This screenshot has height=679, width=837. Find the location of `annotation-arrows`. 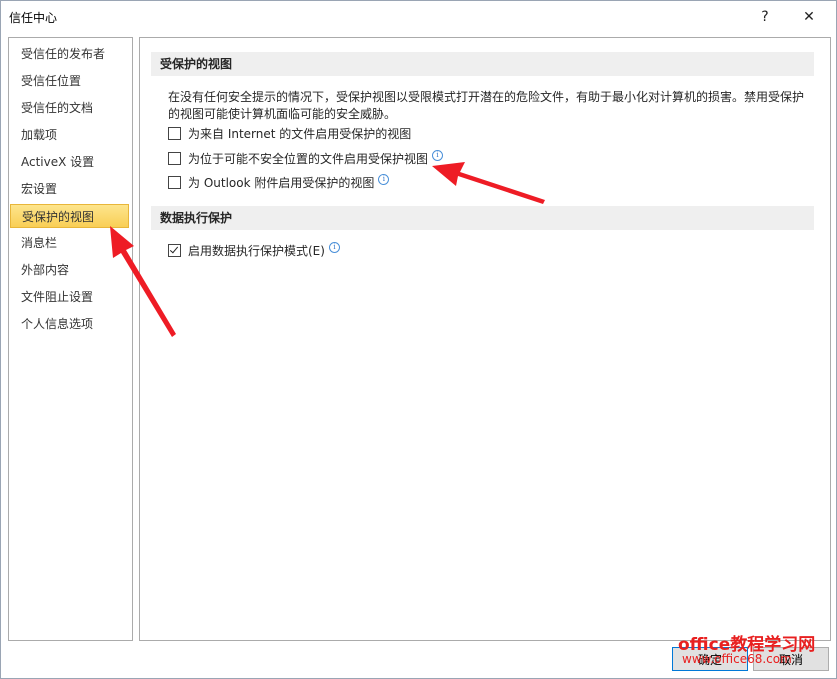

annotation-arrows is located at coordinates (327, 249).